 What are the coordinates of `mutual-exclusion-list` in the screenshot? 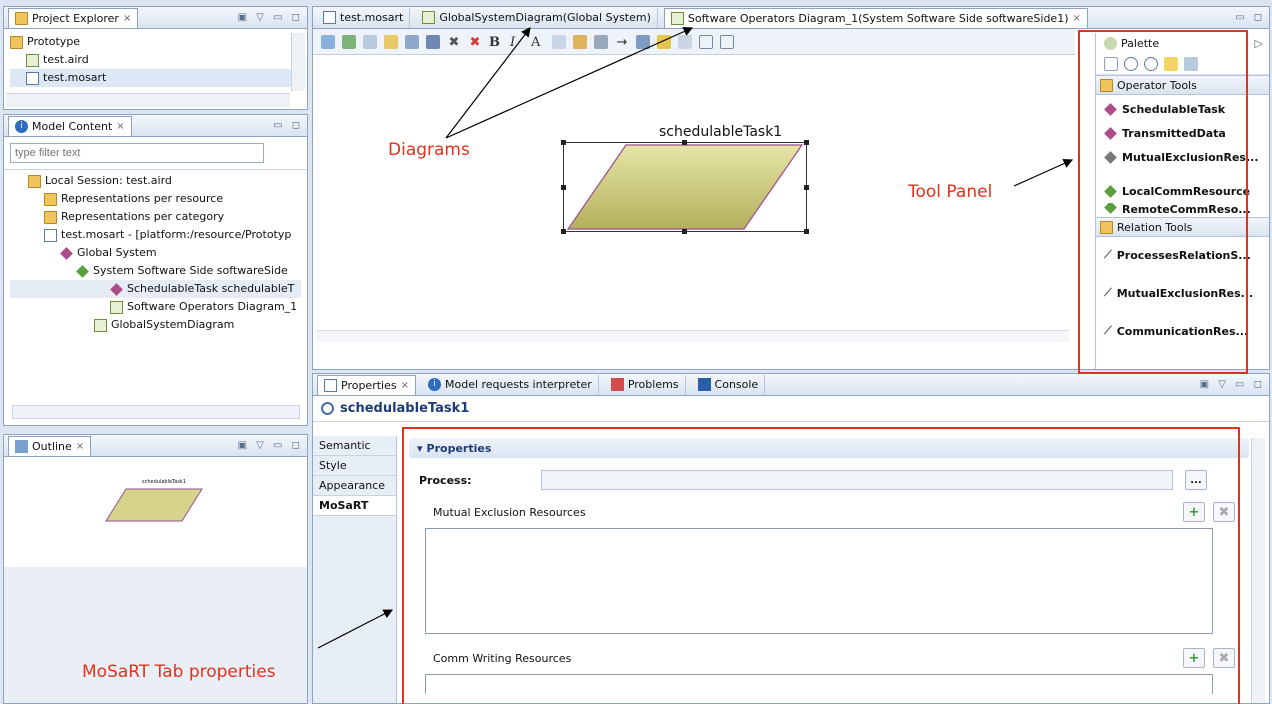 It's located at (819, 581).